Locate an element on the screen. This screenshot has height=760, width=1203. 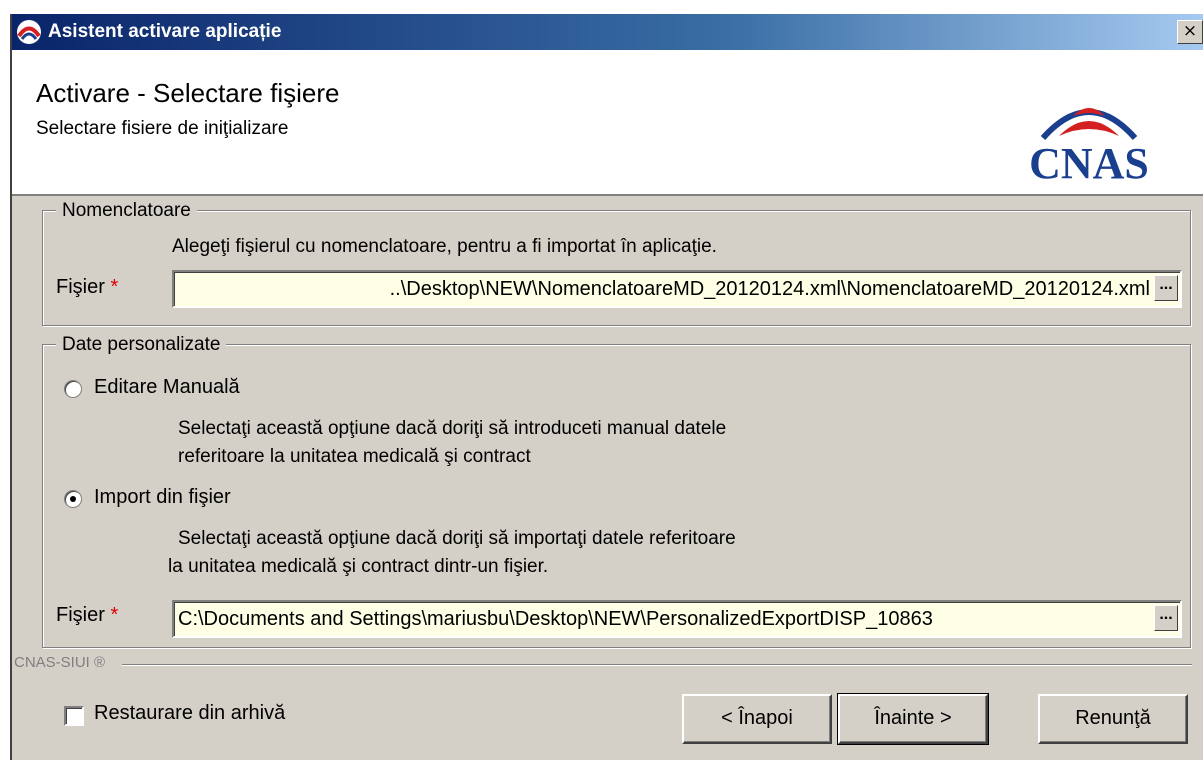
page-title: Activare - Selectare fişiere is located at coordinates (188, 93).